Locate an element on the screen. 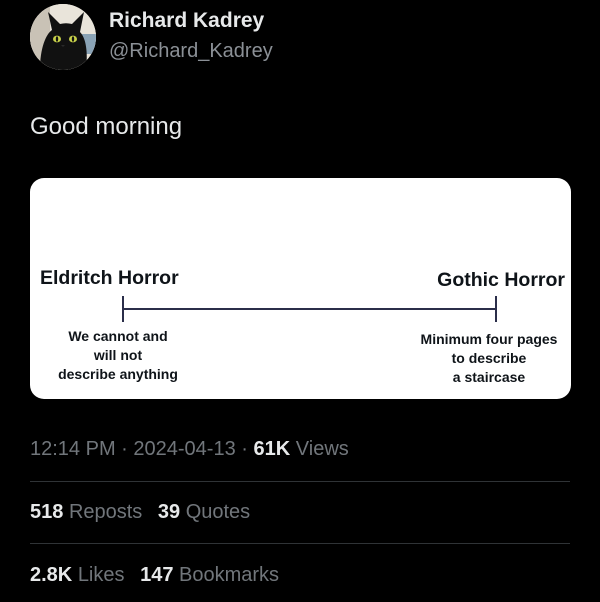 This screenshot has width=600, height=602. views-count: 61K is located at coordinates (272, 449).